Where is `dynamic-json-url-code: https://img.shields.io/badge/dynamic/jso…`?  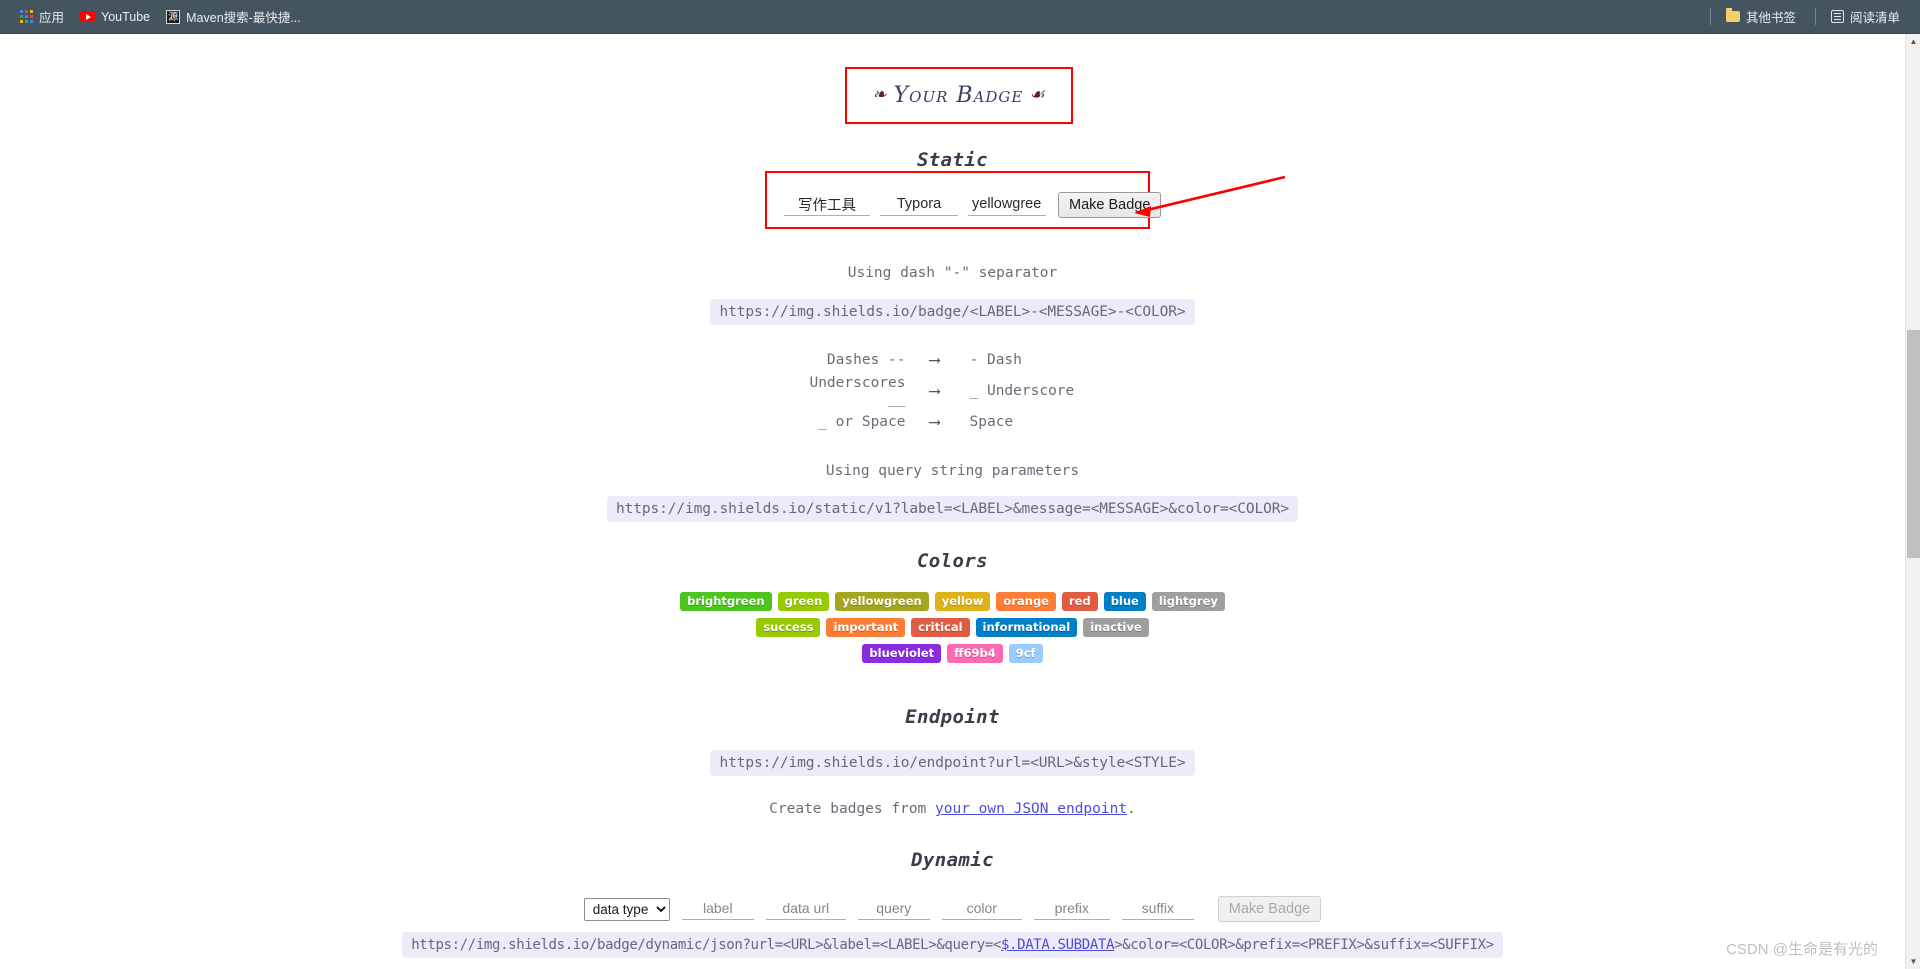 dynamic-json-url-code: https://img.shields.io/badge/dynamic/jso… is located at coordinates (952, 945).